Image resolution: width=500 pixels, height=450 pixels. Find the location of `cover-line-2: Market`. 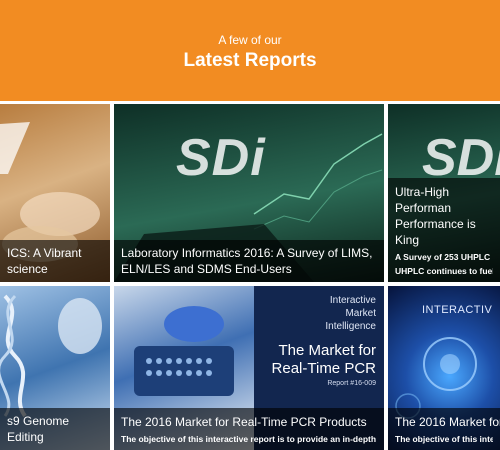

cover-line-2: Market is located at coordinates (360, 313).